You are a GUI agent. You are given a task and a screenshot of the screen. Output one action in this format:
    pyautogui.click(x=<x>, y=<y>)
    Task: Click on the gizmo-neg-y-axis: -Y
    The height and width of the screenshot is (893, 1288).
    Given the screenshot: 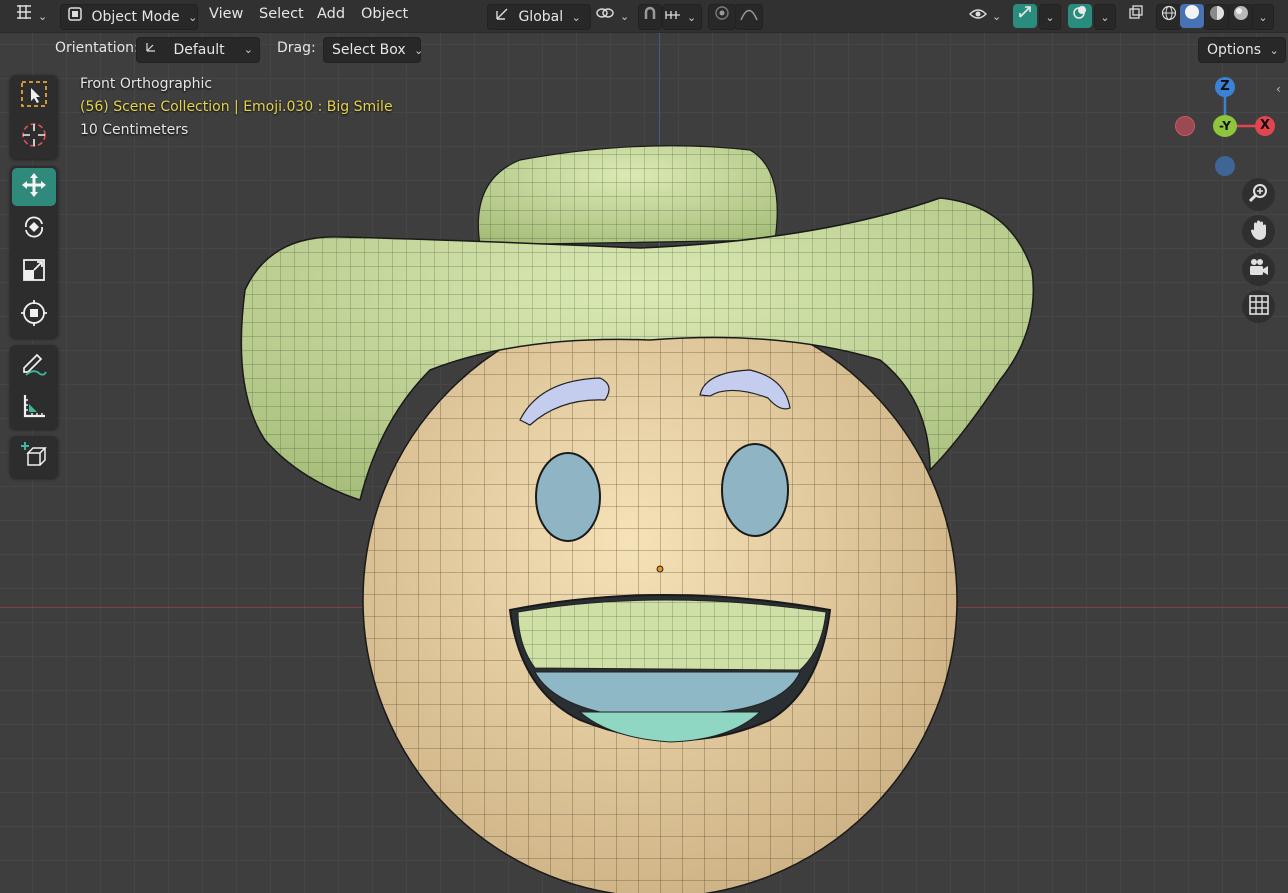 What is the action you would take?
    pyautogui.click(x=1225, y=126)
    